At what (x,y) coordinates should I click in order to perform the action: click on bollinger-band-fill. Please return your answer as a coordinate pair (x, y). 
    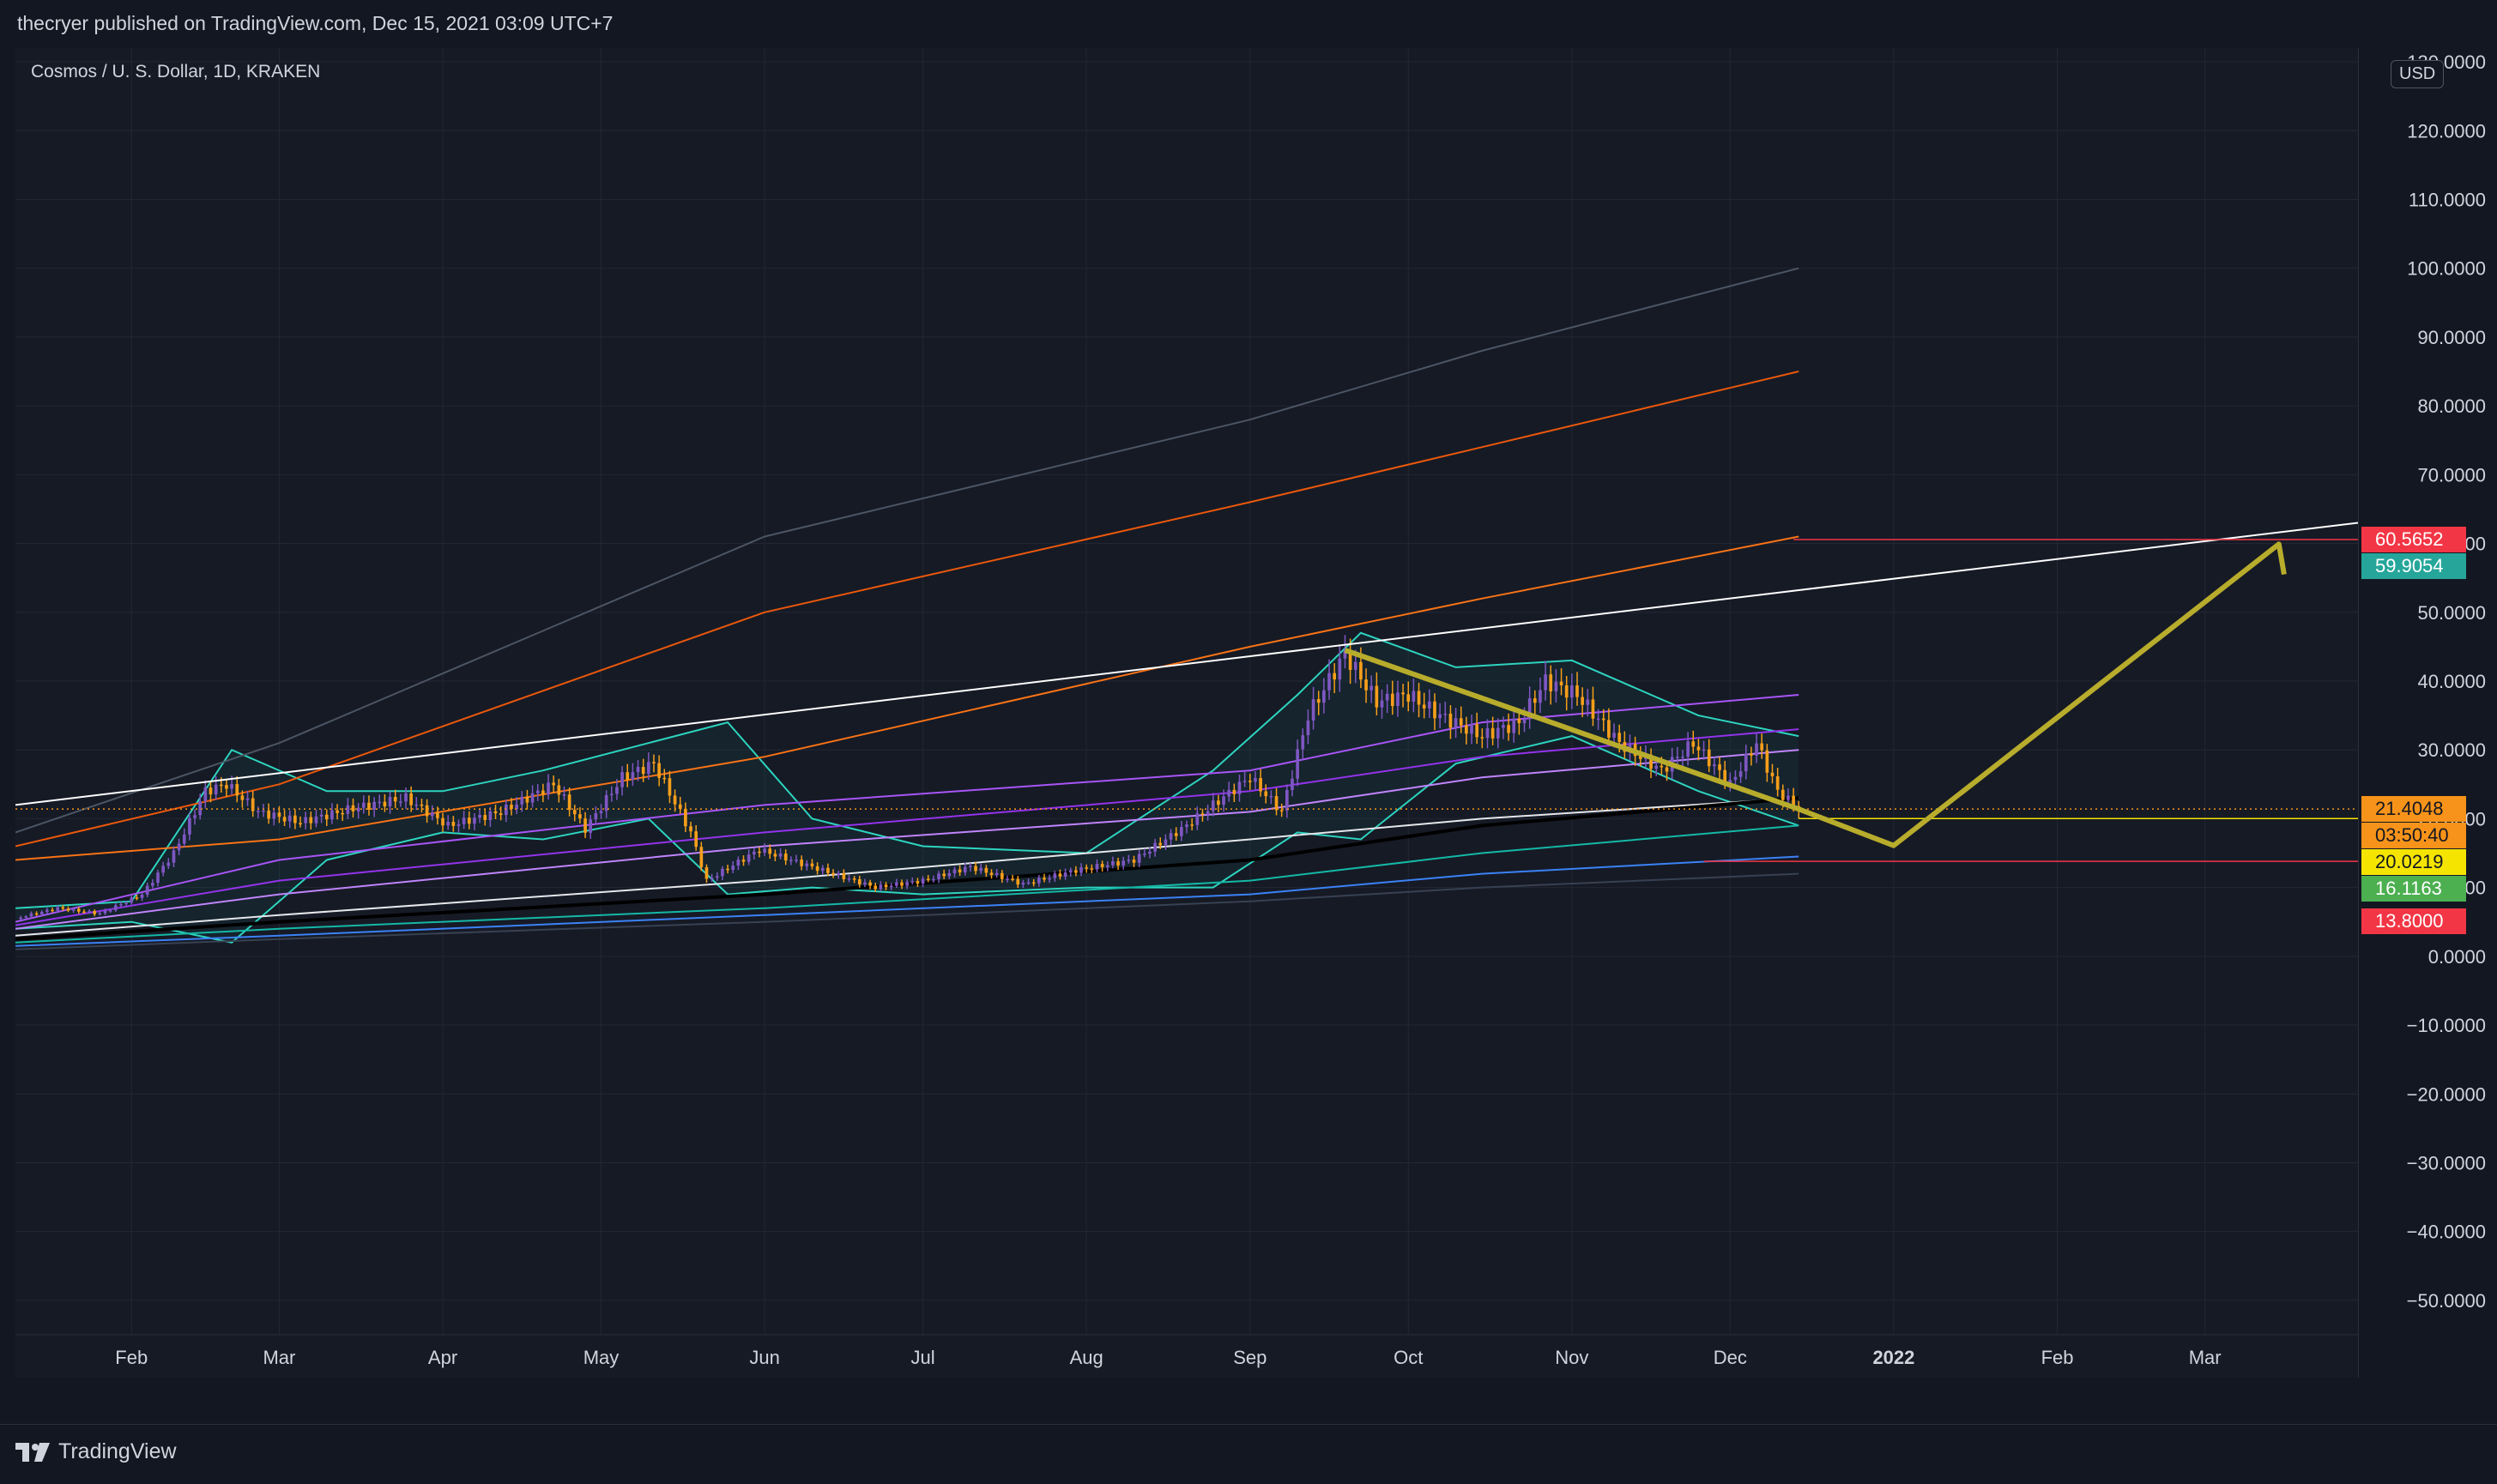
    Looking at the image, I should click on (907, 787).